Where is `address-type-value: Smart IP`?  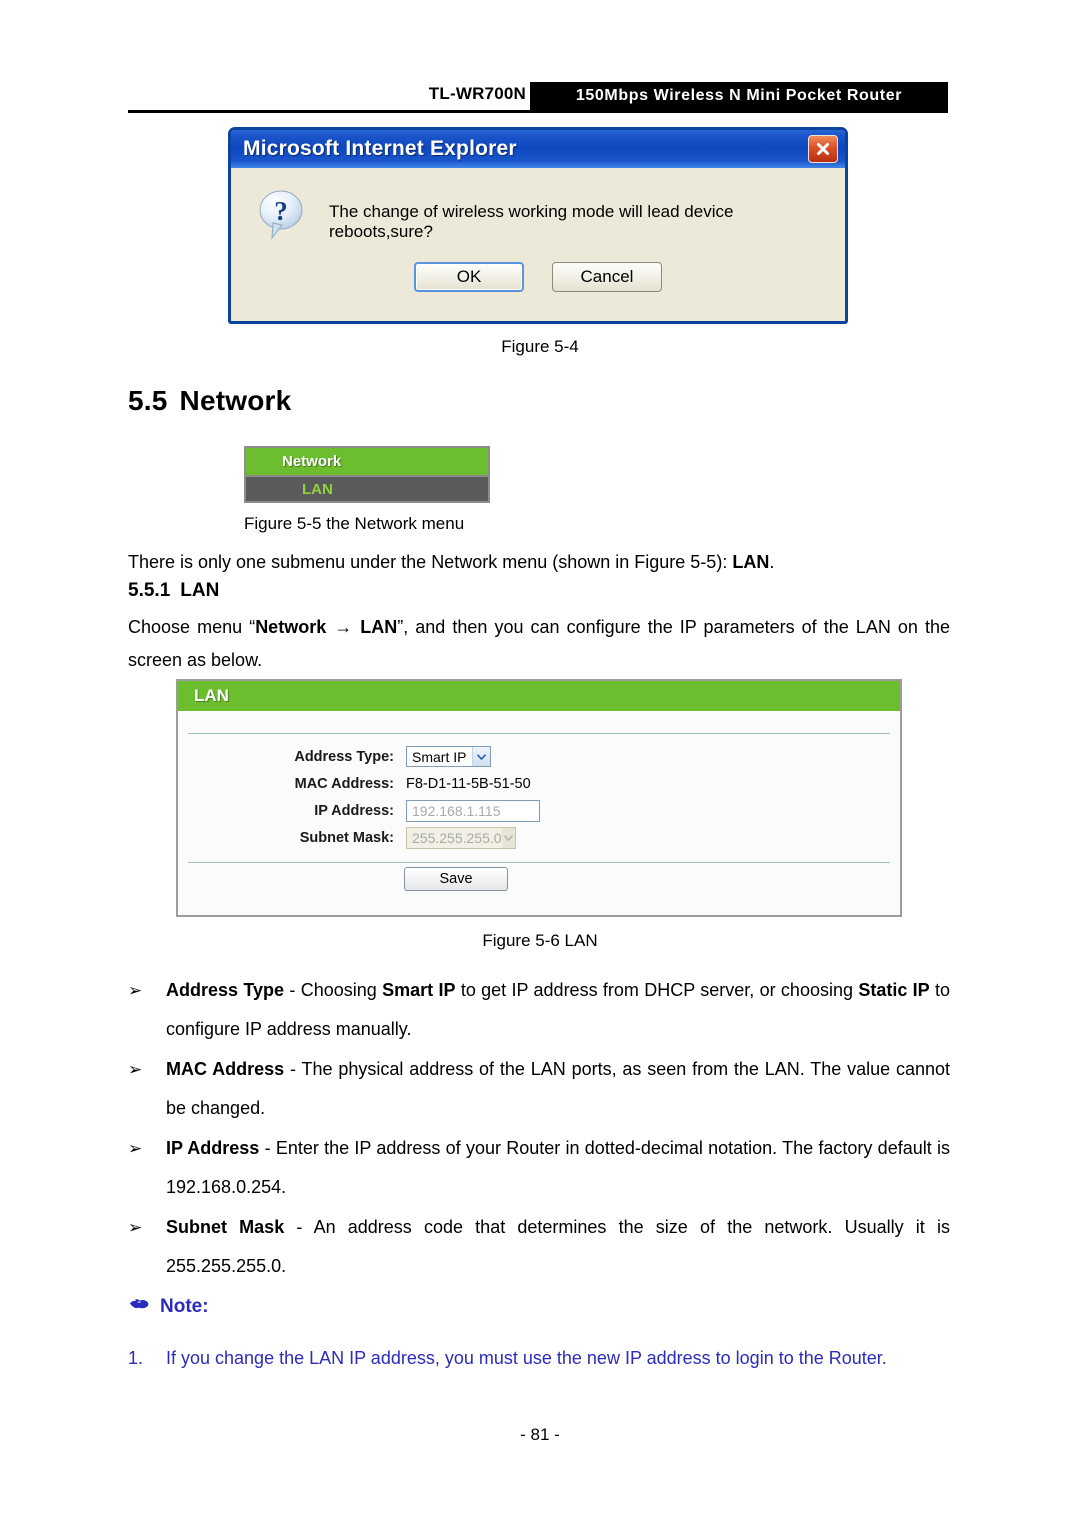 address-type-value: Smart IP is located at coordinates (439, 756).